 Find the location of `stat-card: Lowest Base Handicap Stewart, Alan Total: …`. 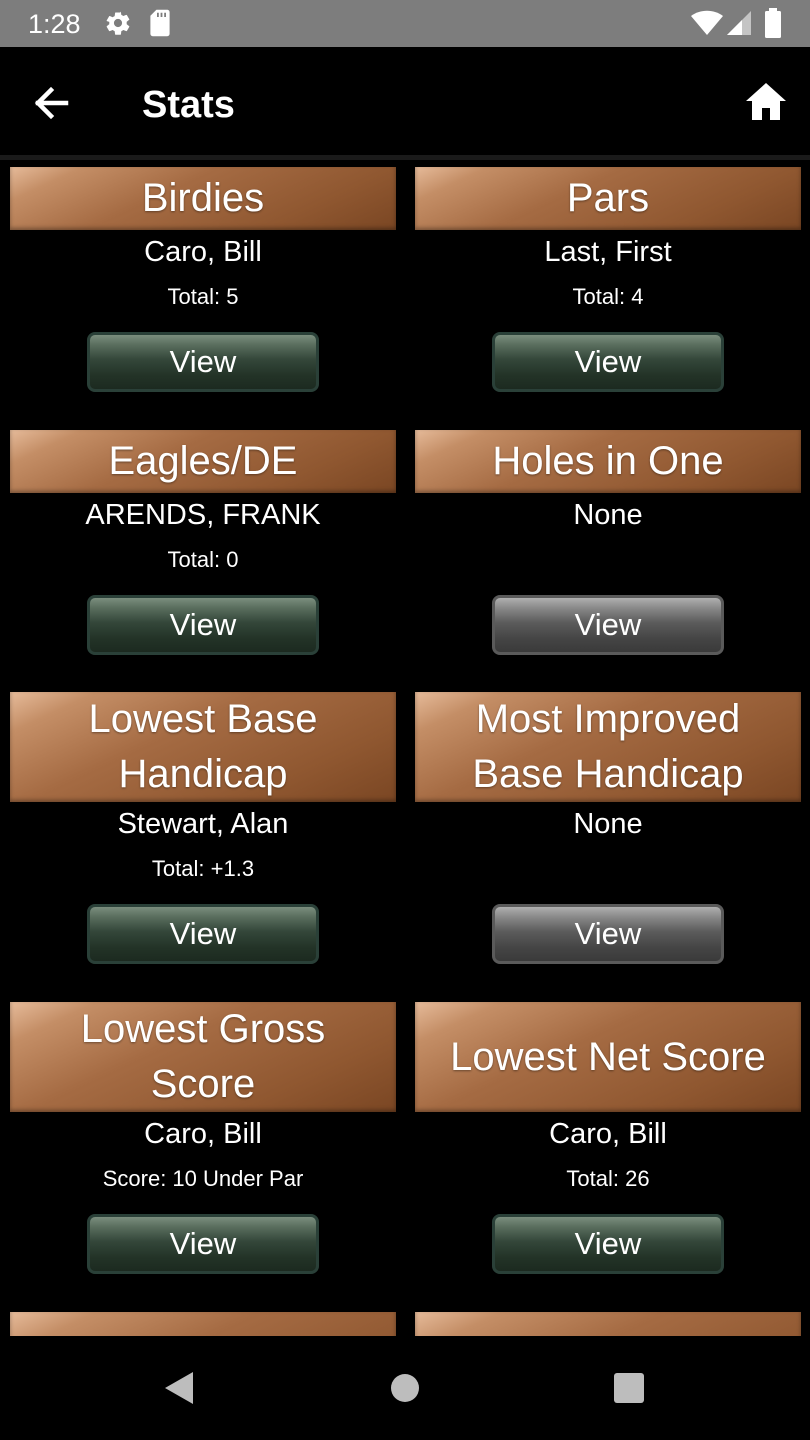

stat-card: Lowest Base Handicap Stewart, Alan Total: … is located at coordinates (203, 828).